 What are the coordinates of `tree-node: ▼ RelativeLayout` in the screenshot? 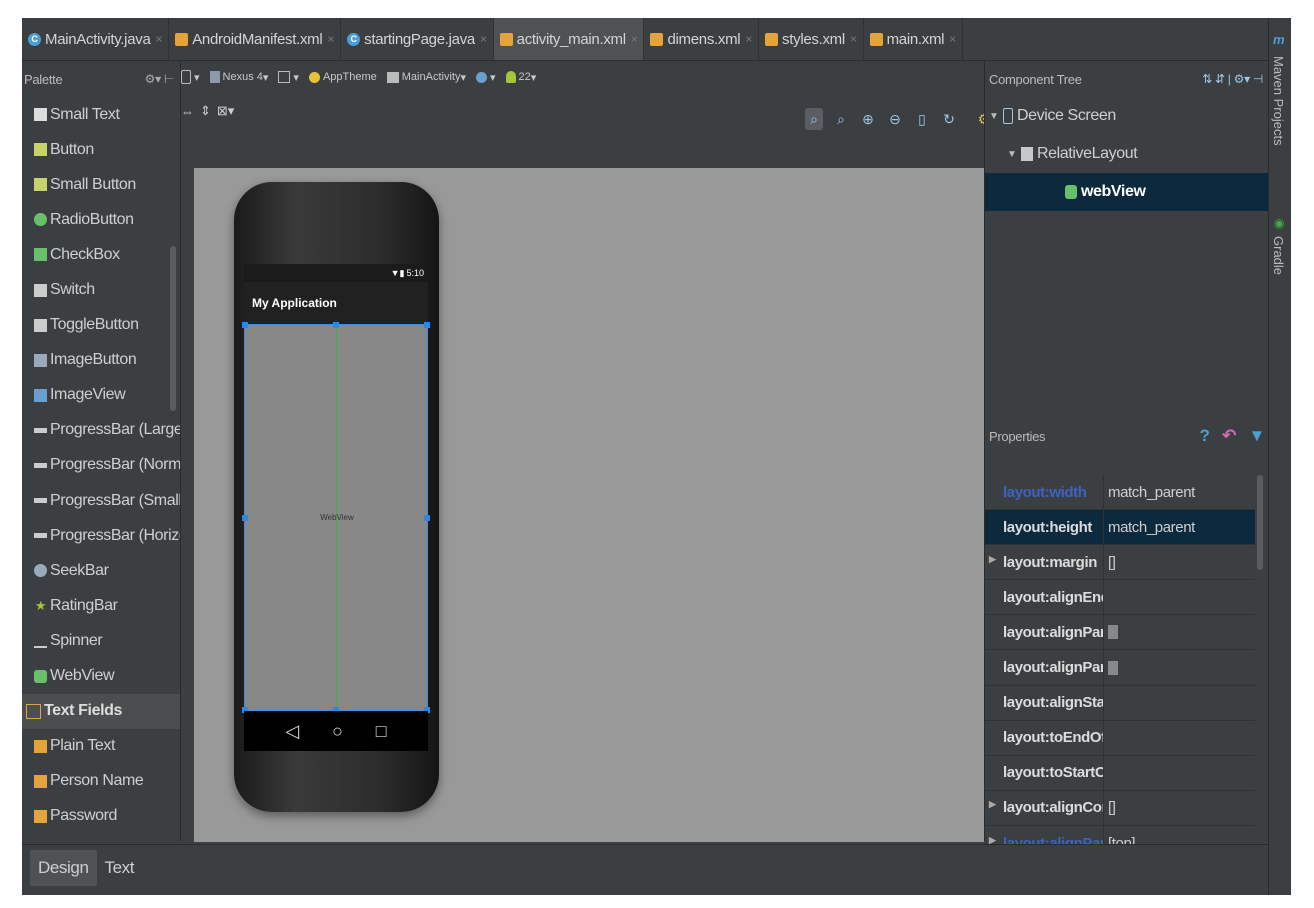 It's located at (1126, 154).